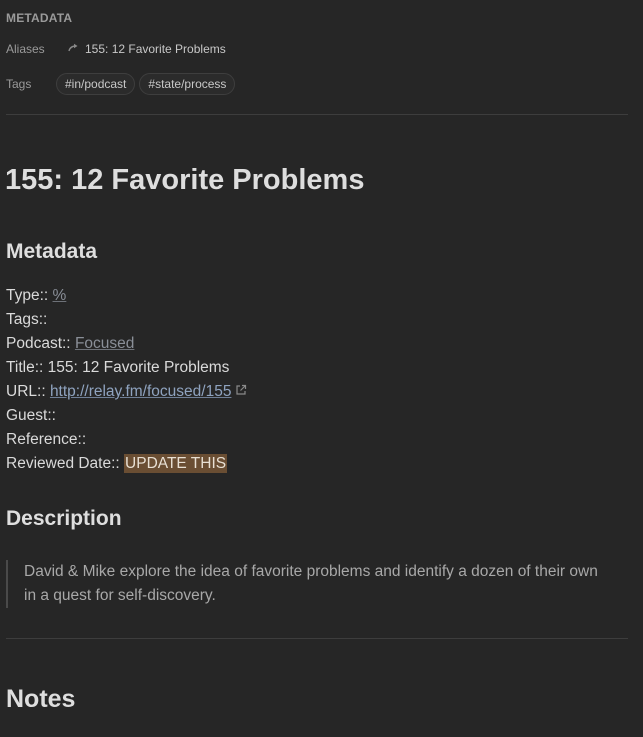 Image resolution: width=643 pixels, height=737 pixels. Describe the element at coordinates (27, 295) in the screenshot. I see `field-type-key: Type::` at that location.